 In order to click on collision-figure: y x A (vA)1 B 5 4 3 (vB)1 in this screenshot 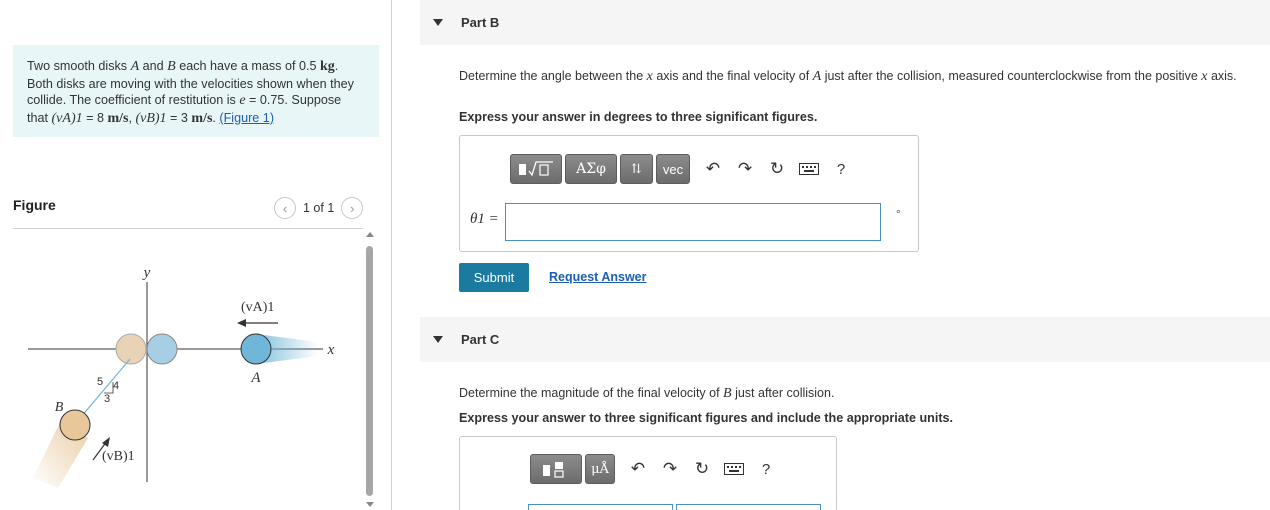, I will do `click(181, 376)`.